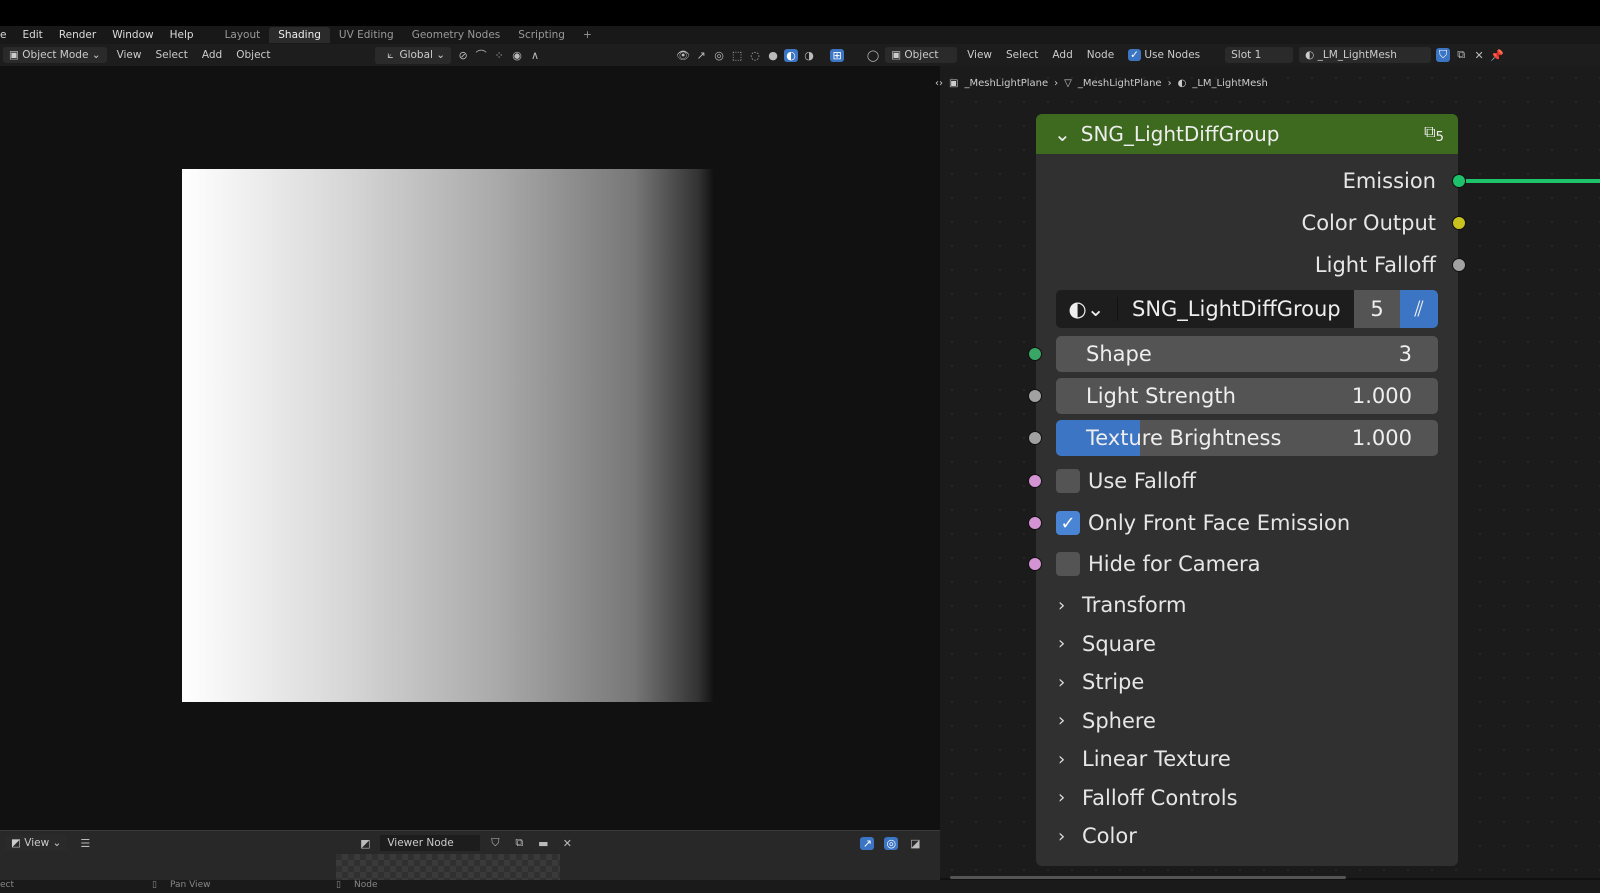  I want to click on view-label: View, so click(37, 843).